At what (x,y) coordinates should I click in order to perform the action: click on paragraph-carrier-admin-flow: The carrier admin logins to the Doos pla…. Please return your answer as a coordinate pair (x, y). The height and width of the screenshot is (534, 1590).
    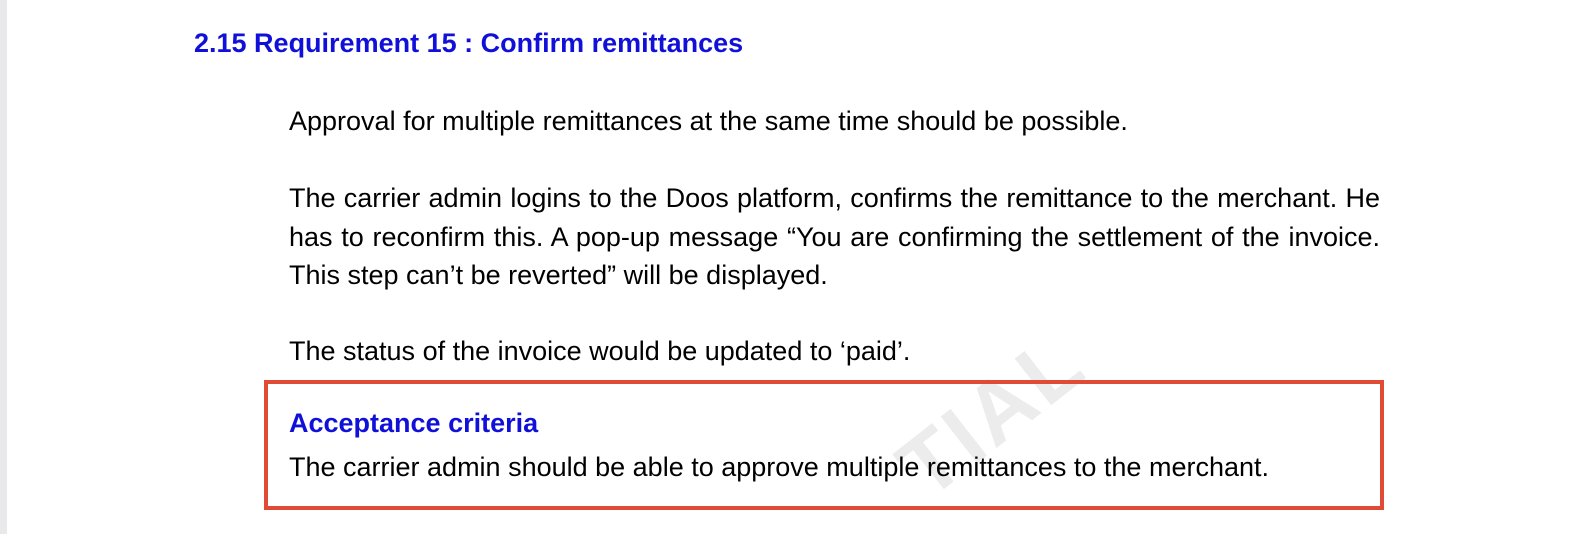
    Looking at the image, I should click on (834, 236).